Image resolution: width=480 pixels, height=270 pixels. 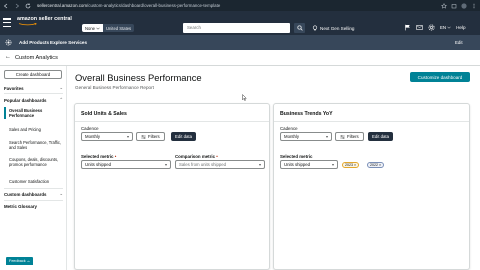 I want to click on selected-metric-label: Selected metric •, so click(x=98, y=156).